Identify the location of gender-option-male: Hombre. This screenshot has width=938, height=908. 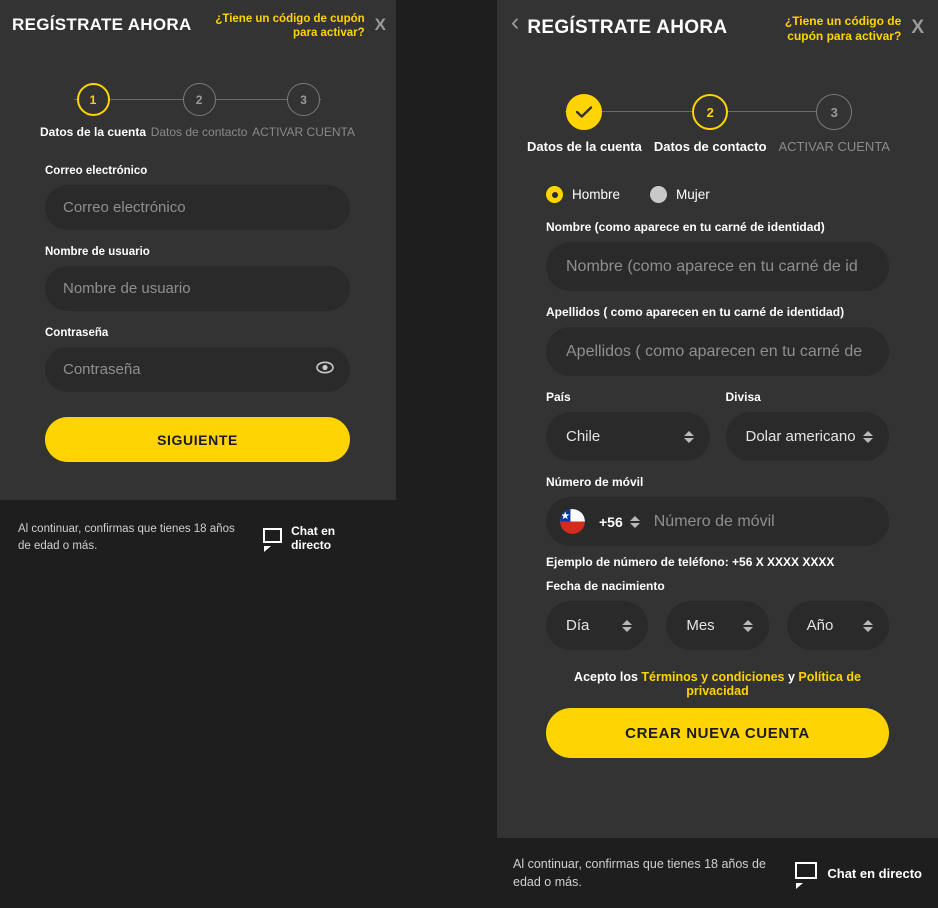
(583, 194).